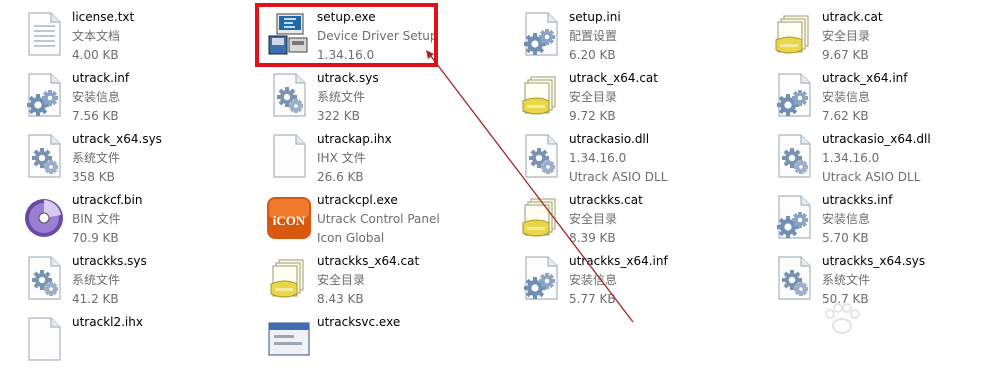 Image resolution: width=1000 pixels, height=371 pixels. What do you see at coordinates (107, 200) in the screenshot?
I see `file-name: utrackcf.bin` at bounding box center [107, 200].